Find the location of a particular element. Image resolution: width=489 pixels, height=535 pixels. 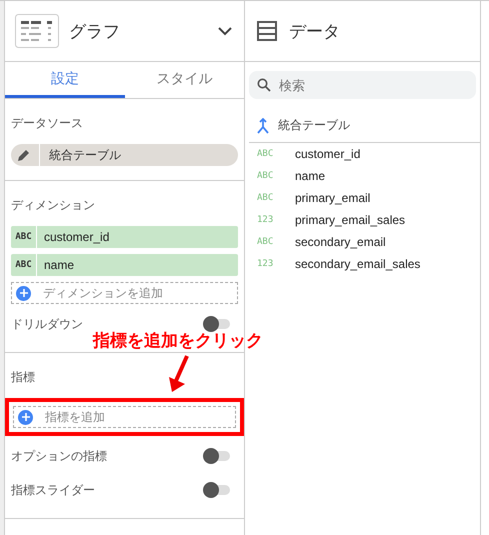

section-heading: データソース is located at coordinates (47, 123).